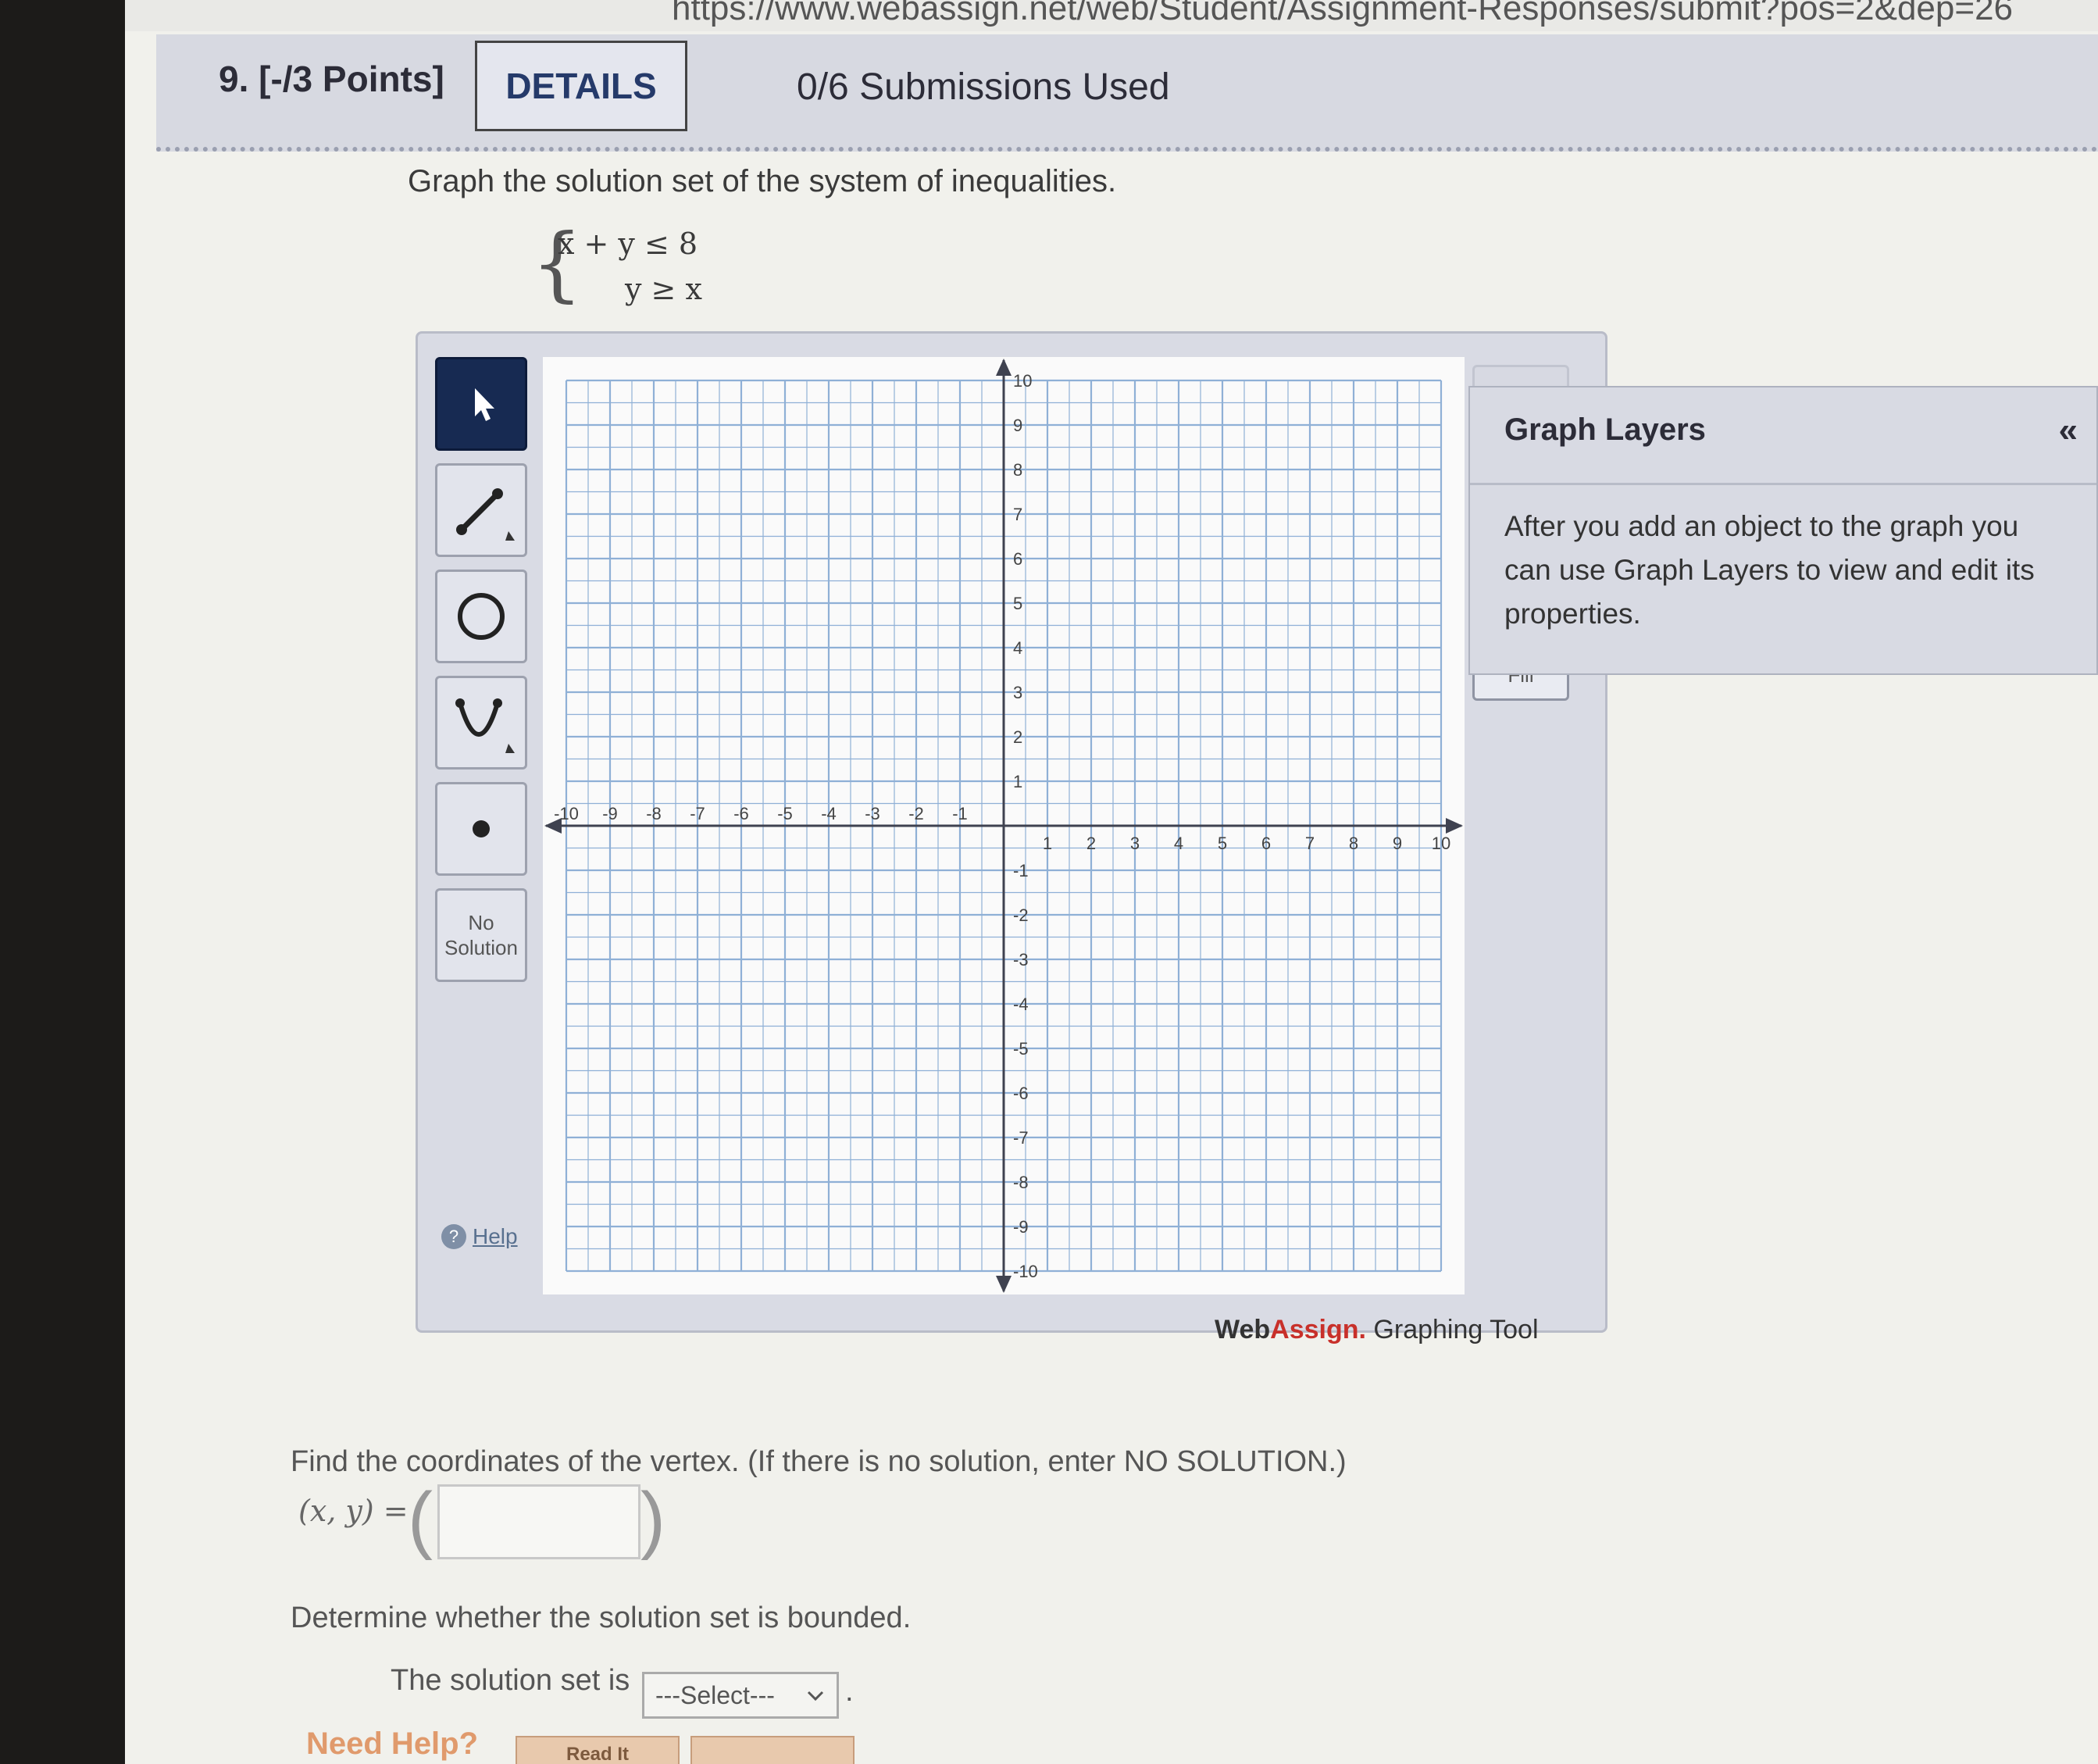  What do you see at coordinates (581, 86) in the screenshot?
I see `details-button: DETAILS` at bounding box center [581, 86].